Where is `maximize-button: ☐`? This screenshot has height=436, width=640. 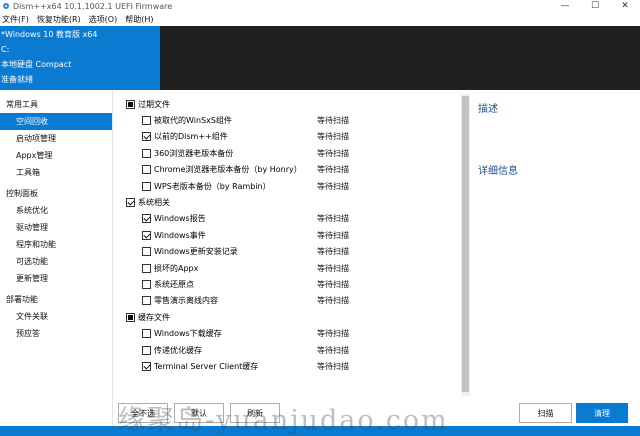
maximize-button: ☐ is located at coordinates (595, 6).